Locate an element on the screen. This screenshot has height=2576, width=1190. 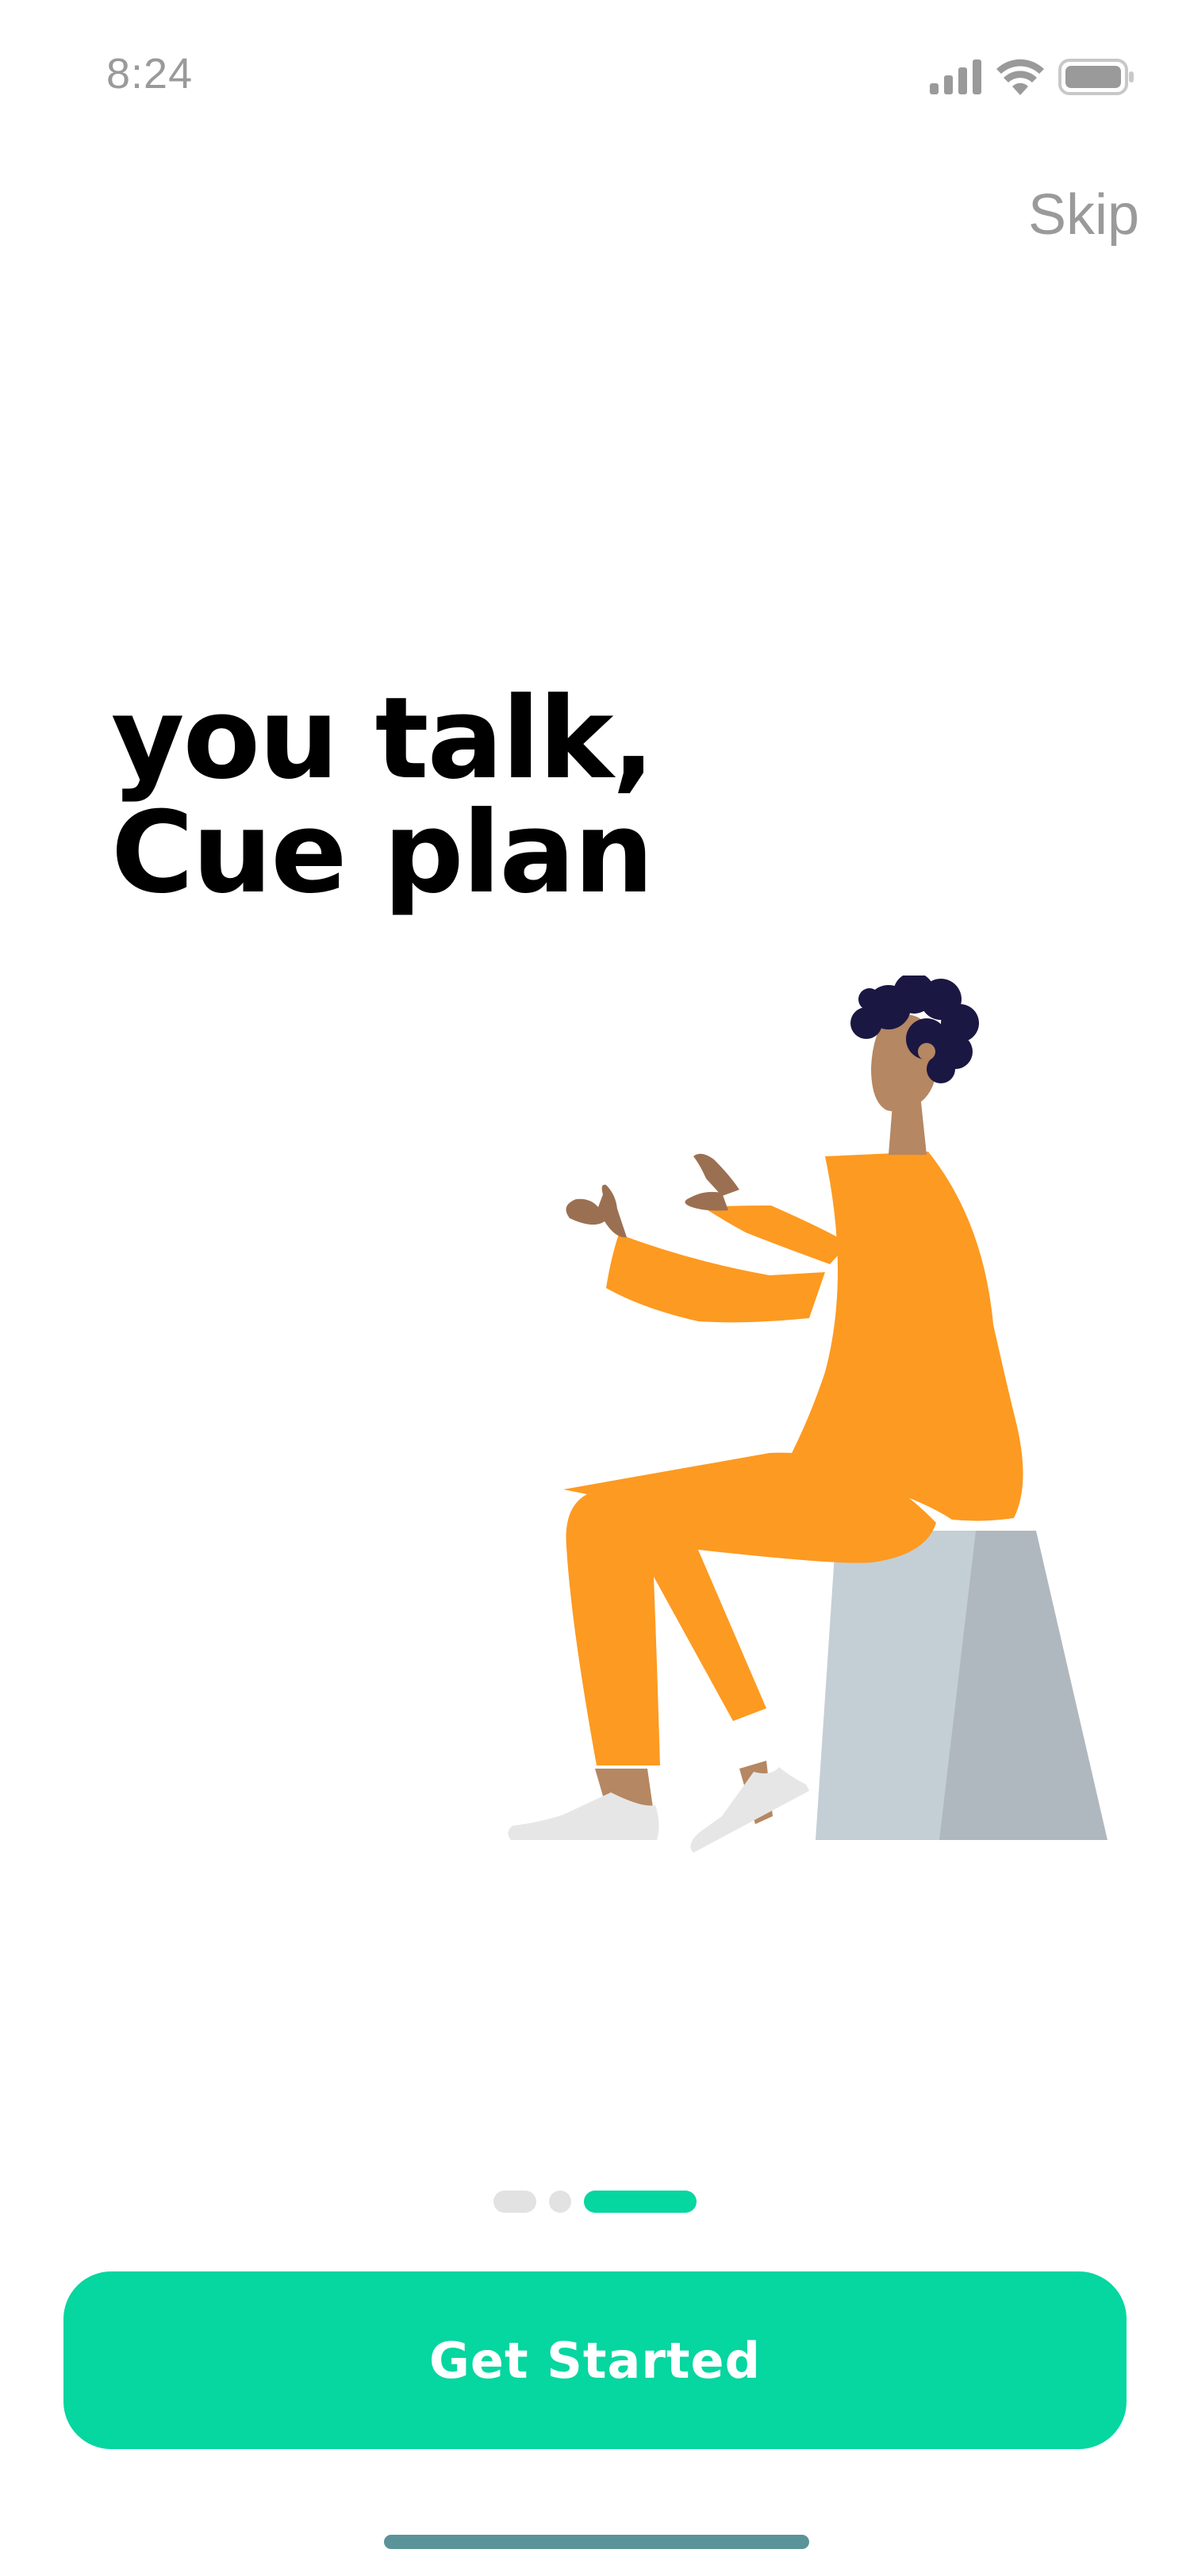
arm-back is located at coordinates (776, 1235).